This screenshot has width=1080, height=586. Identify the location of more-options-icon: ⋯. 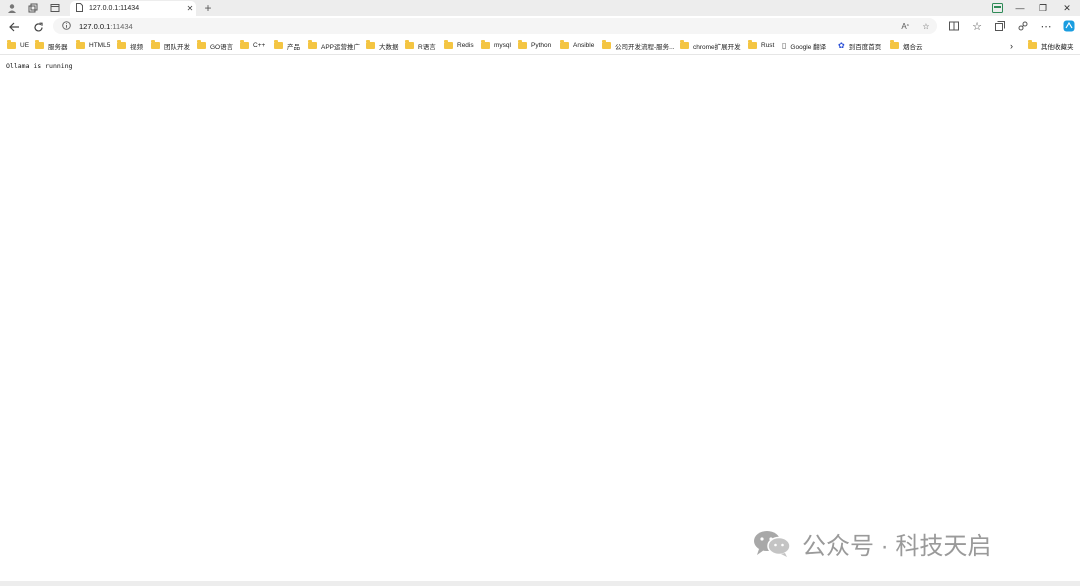
(1046, 26).